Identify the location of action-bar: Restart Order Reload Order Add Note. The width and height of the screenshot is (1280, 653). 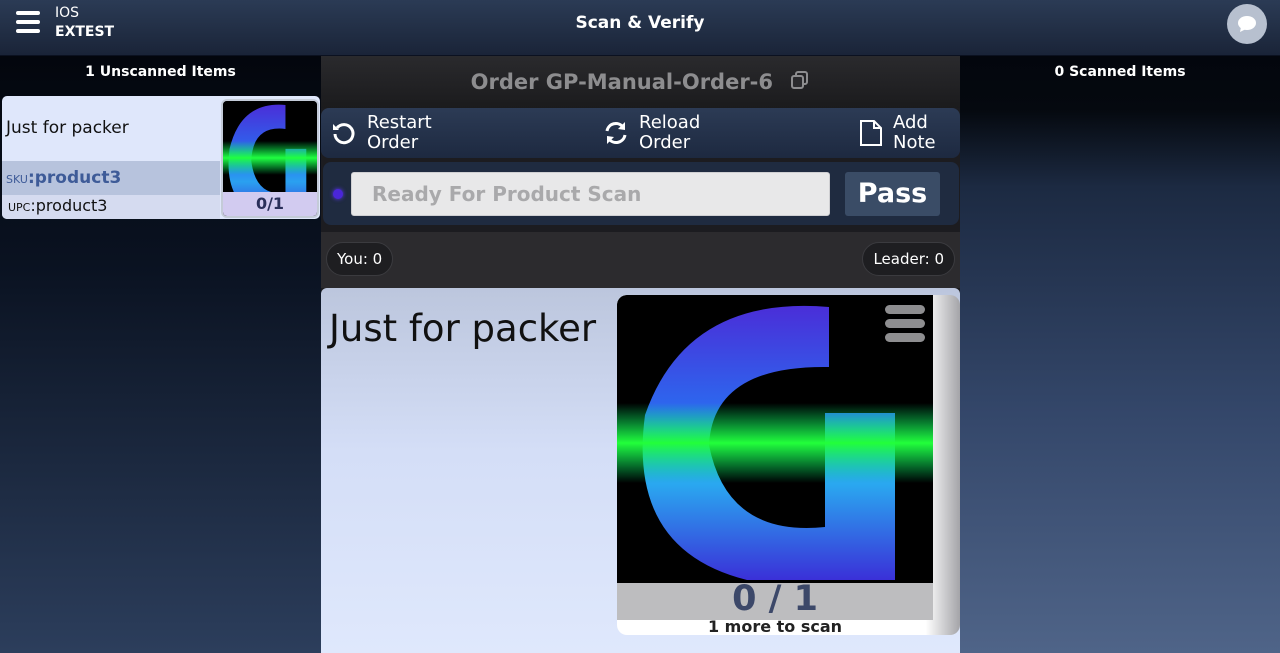
(640, 133).